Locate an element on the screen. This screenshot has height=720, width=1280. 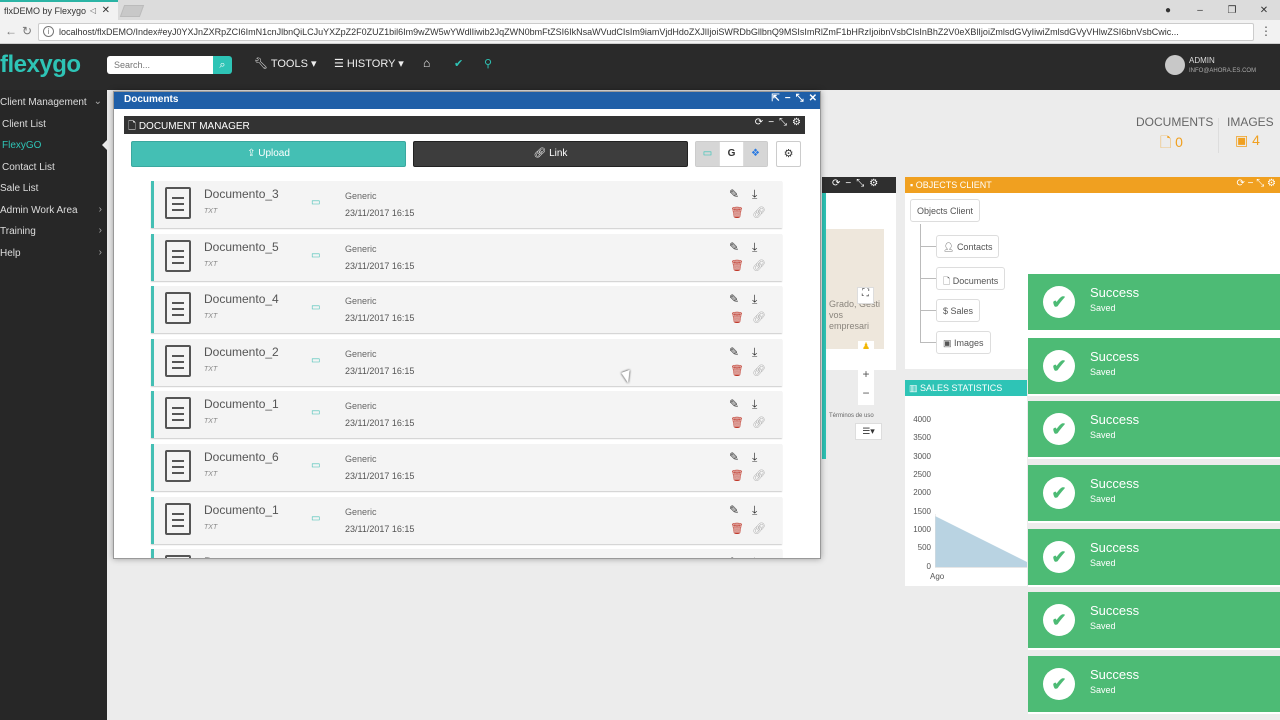
sidebar-item-admin-work-area: Admin Work Area › is located at coordinates (53, 210).